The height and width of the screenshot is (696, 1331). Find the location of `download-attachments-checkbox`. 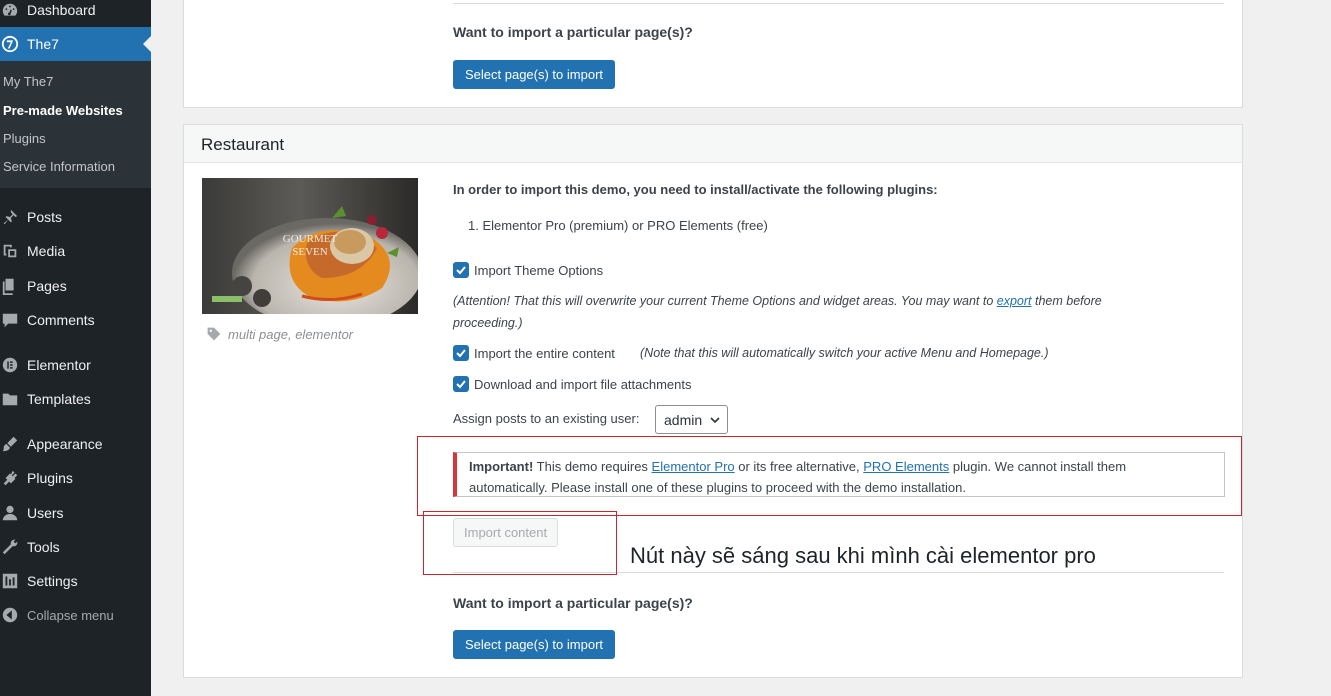

download-attachments-checkbox is located at coordinates (461, 384).